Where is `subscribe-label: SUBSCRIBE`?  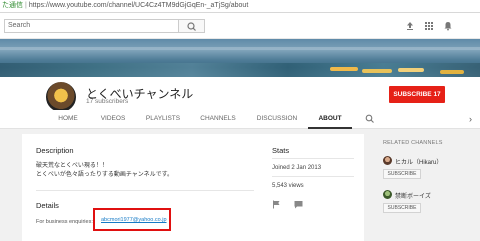
subscribe-label: SUBSCRIBE is located at coordinates (412, 94).